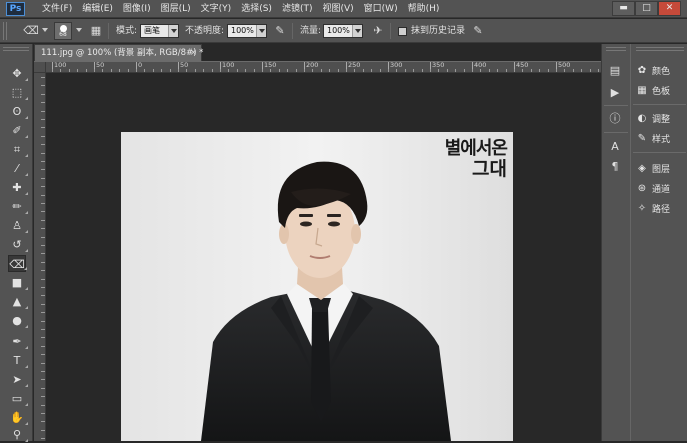 This screenshot has width=687, height=443. Describe the element at coordinates (97, 9) in the screenshot. I see `menu-edit: 编辑(E)` at that location.